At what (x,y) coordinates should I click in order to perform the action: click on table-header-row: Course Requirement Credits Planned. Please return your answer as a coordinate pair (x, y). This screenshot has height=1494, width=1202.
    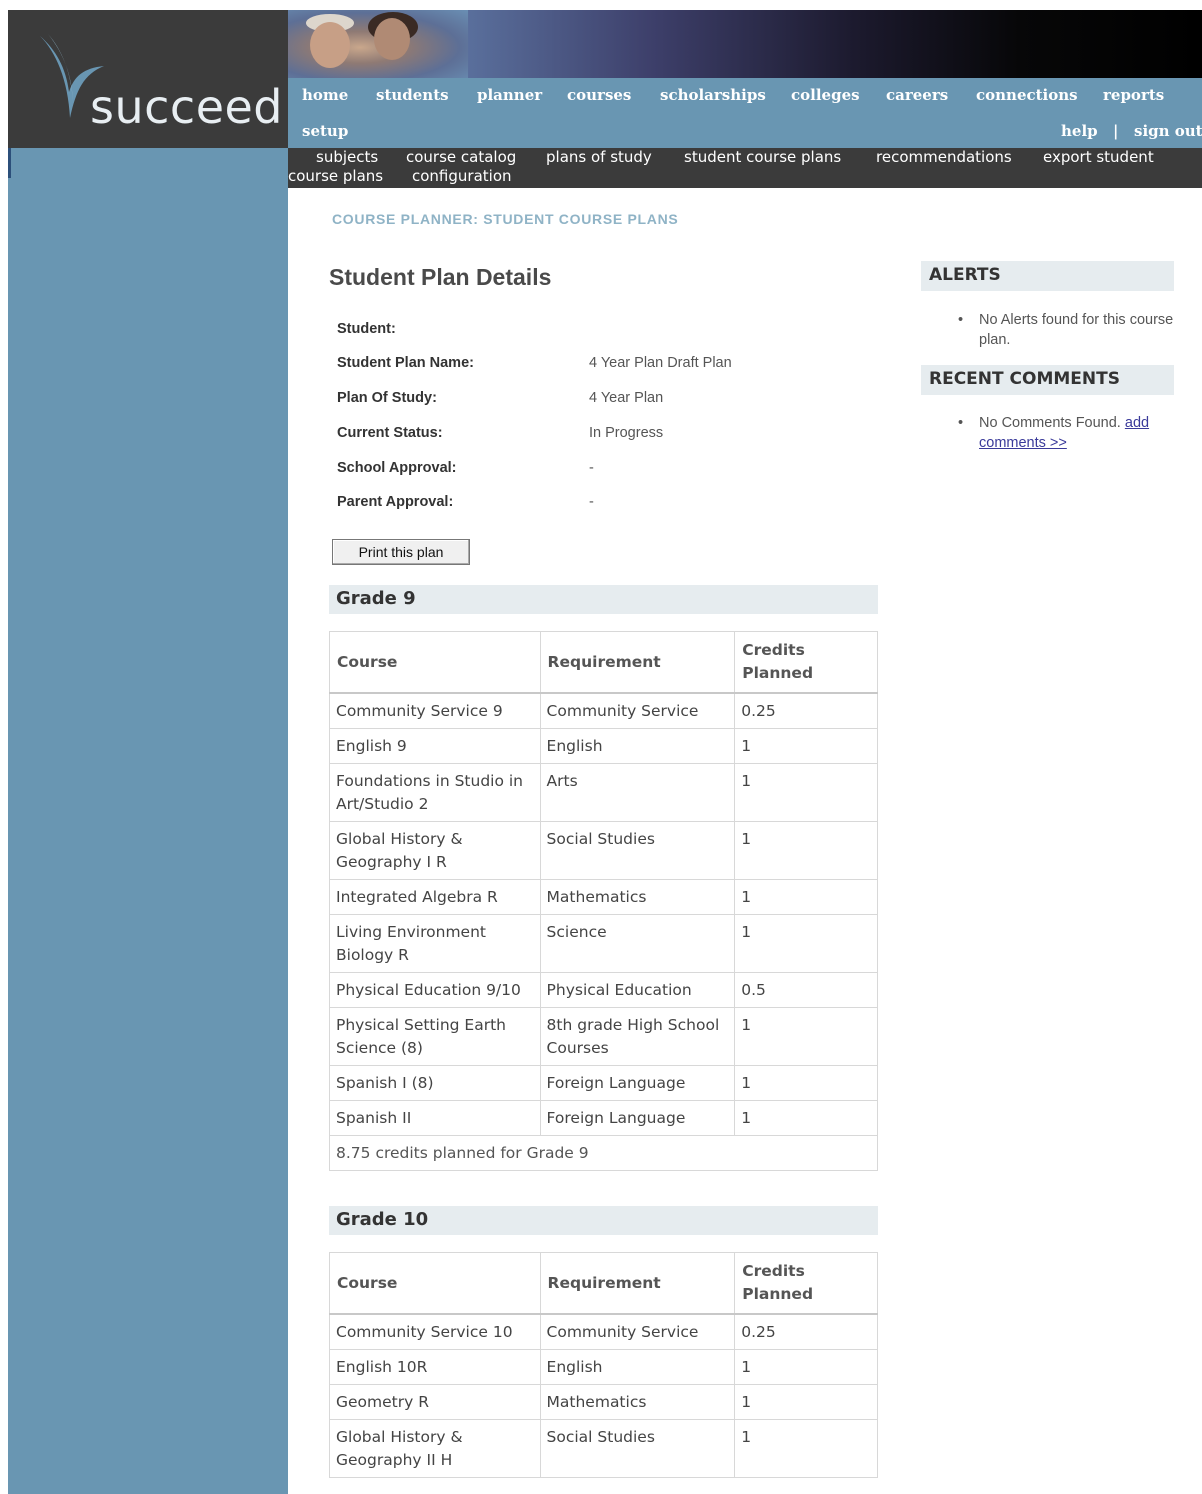
    Looking at the image, I should click on (603, 1283).